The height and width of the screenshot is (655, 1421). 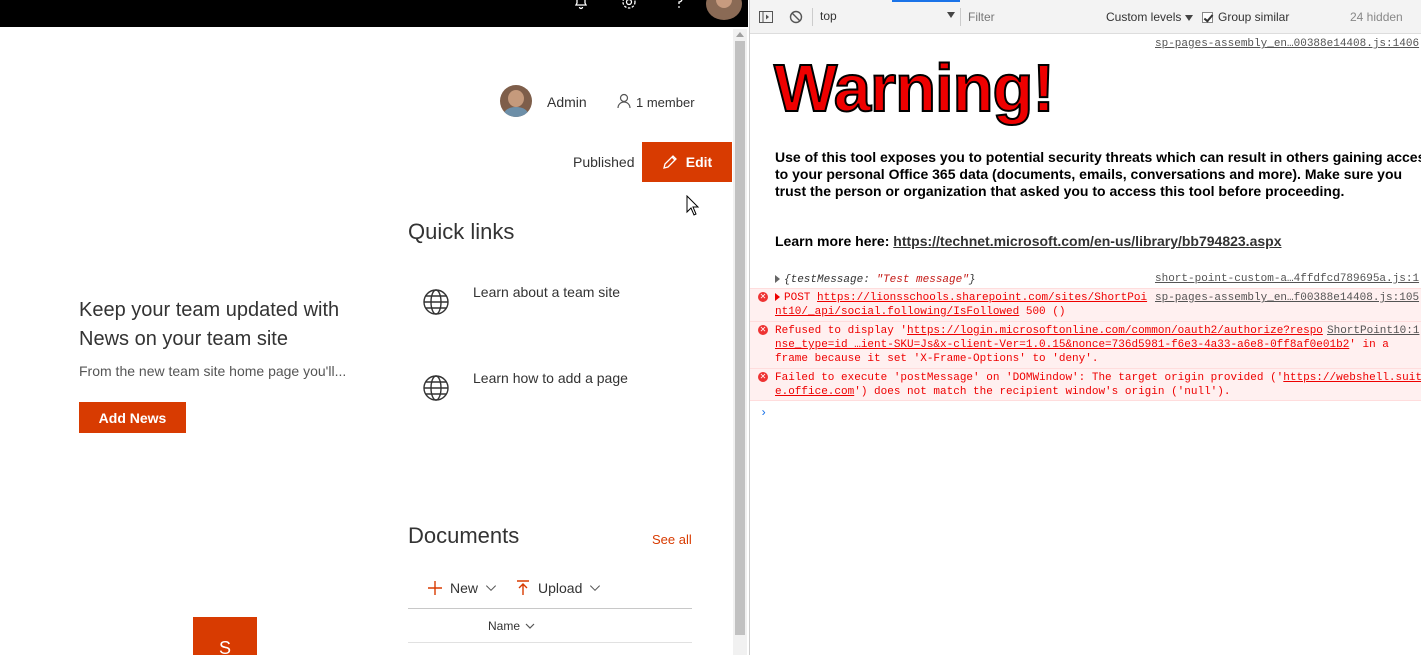 What do you see at coordinates (801, 298) in the screenshot?
I see `error-text: POST` at bounding box center [801, 298].